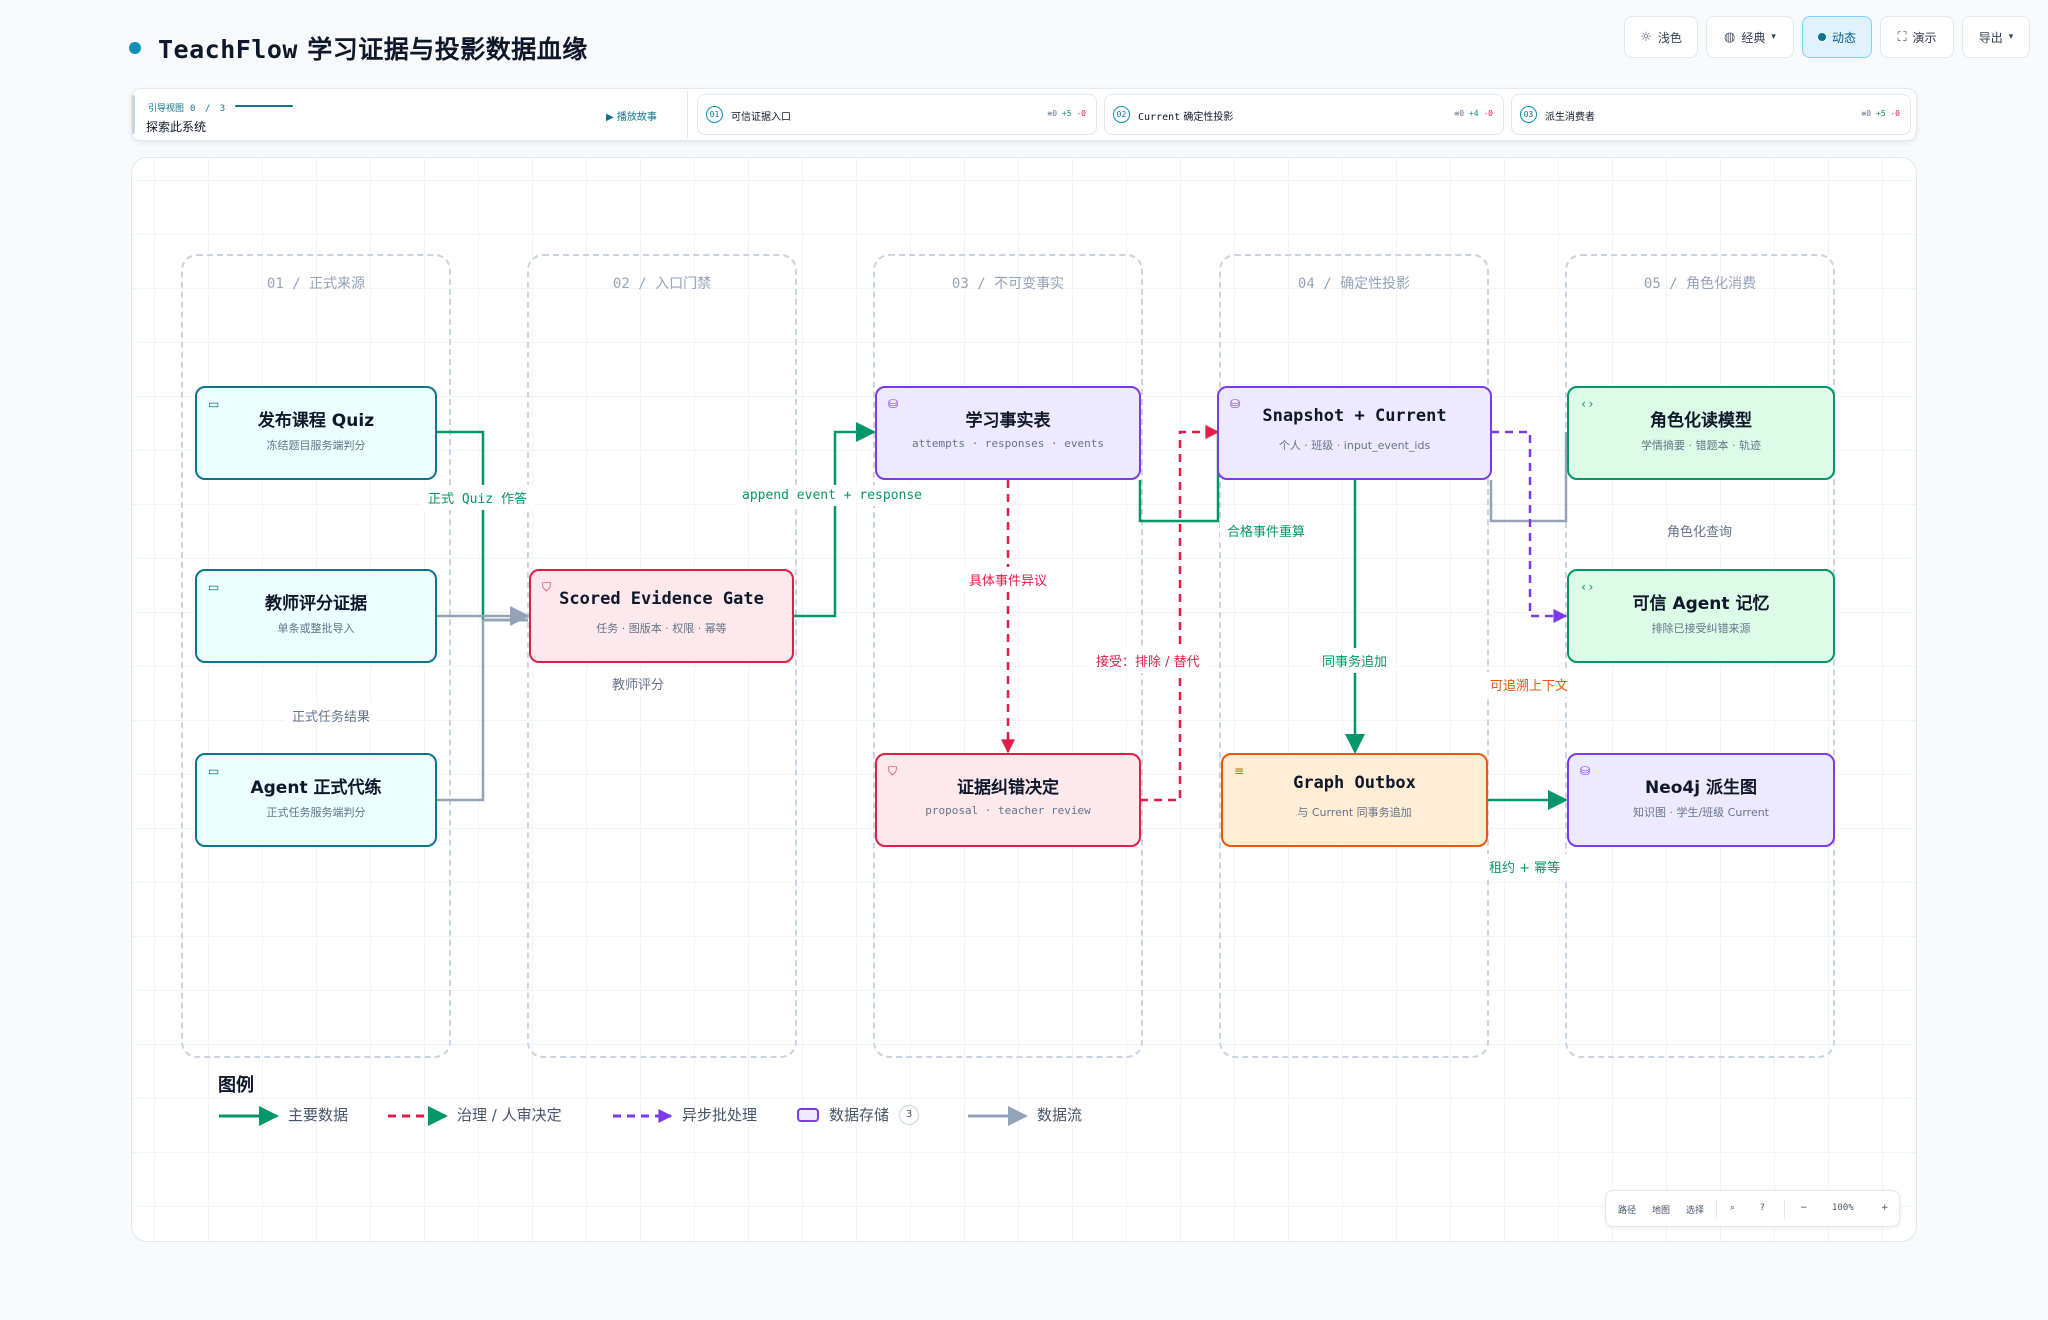  What do you see at coordinates (1752, 1208) in the screenshot?
I see `zoom-toolbar: 路径 地图 选择 ⌕ ? − 100% +` at bounding box center [1752, 1208].